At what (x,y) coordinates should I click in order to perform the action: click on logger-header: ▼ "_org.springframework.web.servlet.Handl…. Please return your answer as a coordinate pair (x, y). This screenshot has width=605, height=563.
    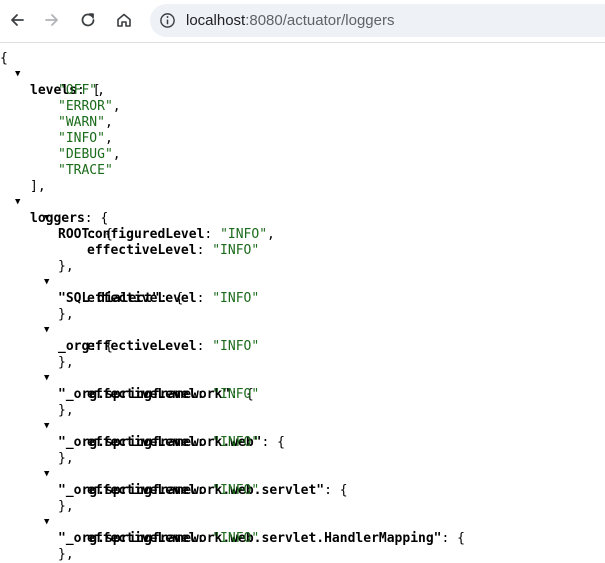
    Looking at the image, I should click on (254, 530).